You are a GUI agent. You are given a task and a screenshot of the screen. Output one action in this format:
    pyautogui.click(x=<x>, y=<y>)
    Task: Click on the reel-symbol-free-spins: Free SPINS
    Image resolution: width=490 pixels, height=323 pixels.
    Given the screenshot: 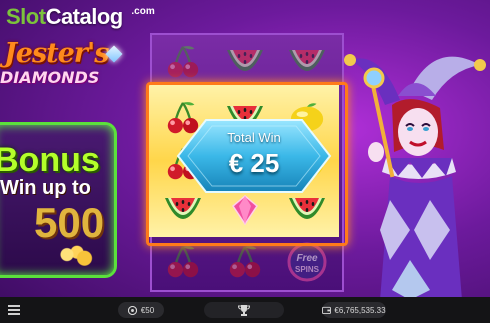 What is the action you would take?
    pyautogui.click(x=307, y=262)
    